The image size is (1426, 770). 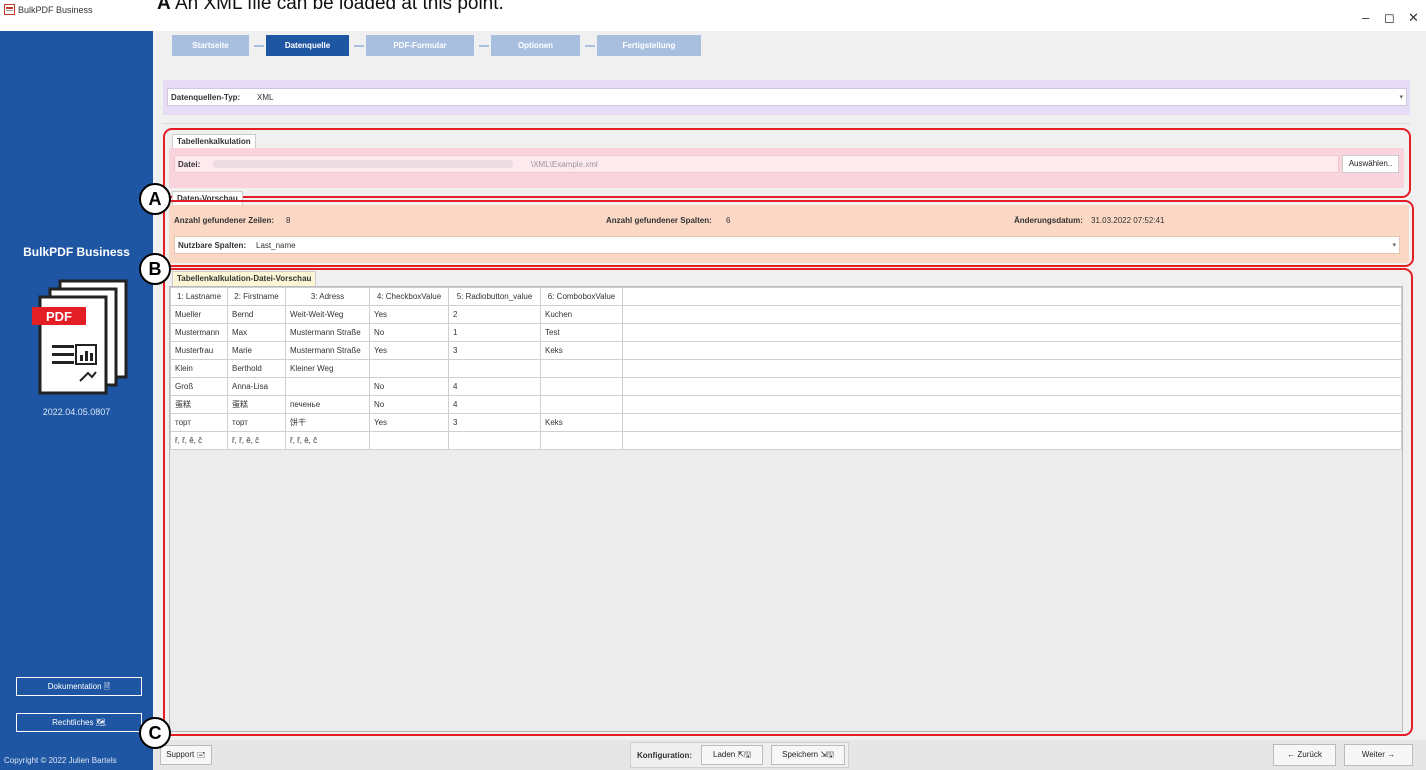 What do you see at coordinates (256, 296) in the screenshot?
I see `column-header: 2: Firstname` at bounding box center [256, 296].